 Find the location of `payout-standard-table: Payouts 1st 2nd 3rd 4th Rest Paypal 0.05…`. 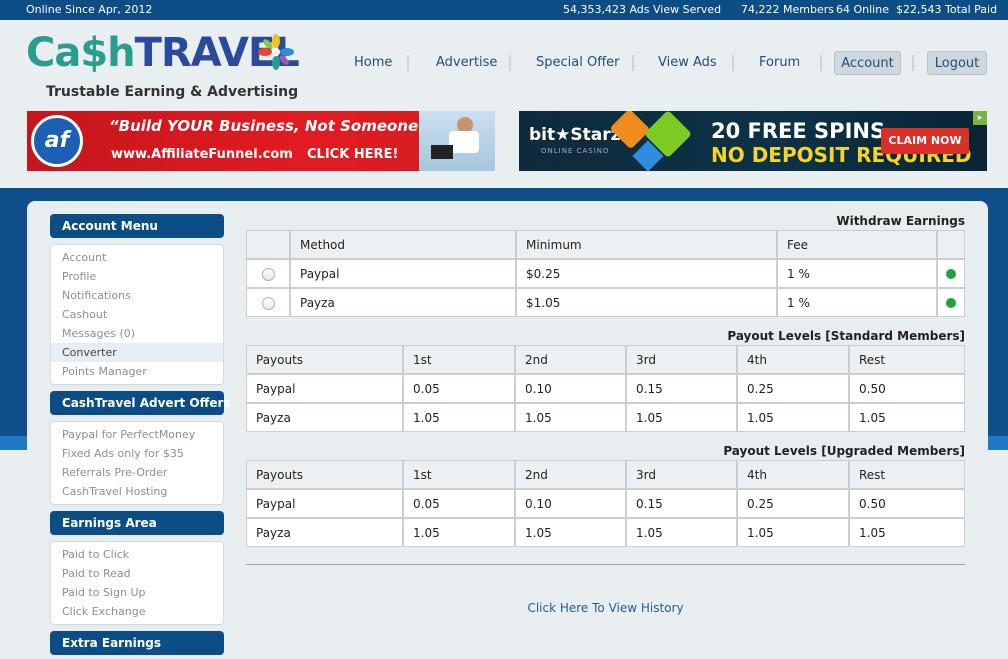

payout-standard-table: Payouts 1st 2nd 3rd 4th Rest Paypal 0.05… is located at coordinates (605, 388).